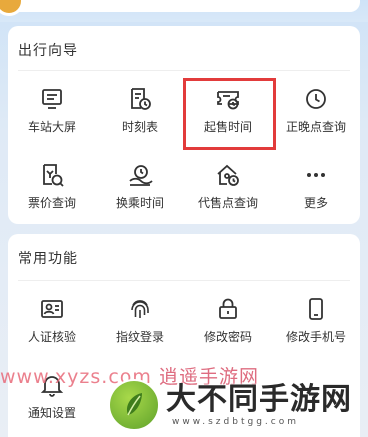  I want to click on guide-item-label: 时刻表, so click(139, 127).